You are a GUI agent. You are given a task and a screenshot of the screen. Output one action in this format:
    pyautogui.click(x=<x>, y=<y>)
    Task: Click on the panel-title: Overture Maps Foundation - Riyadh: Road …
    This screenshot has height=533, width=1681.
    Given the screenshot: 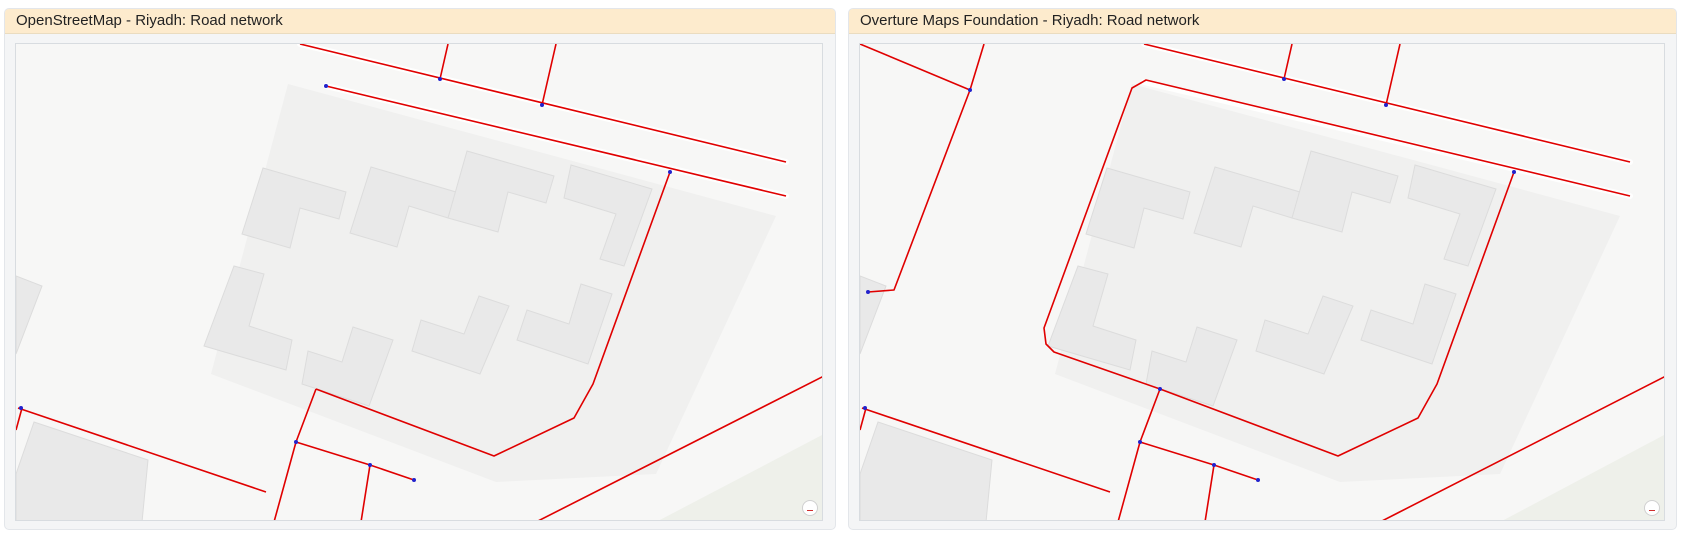 What is the action you would take?
    pyautogui.click(x=1262, y=21)
    